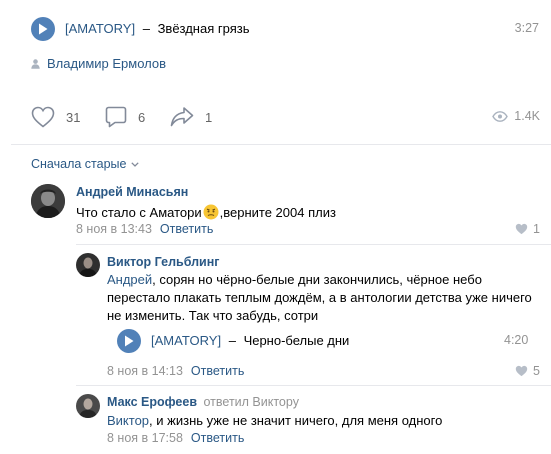  I want to click on track-title: Звёздная грязь, so click(204, 28).